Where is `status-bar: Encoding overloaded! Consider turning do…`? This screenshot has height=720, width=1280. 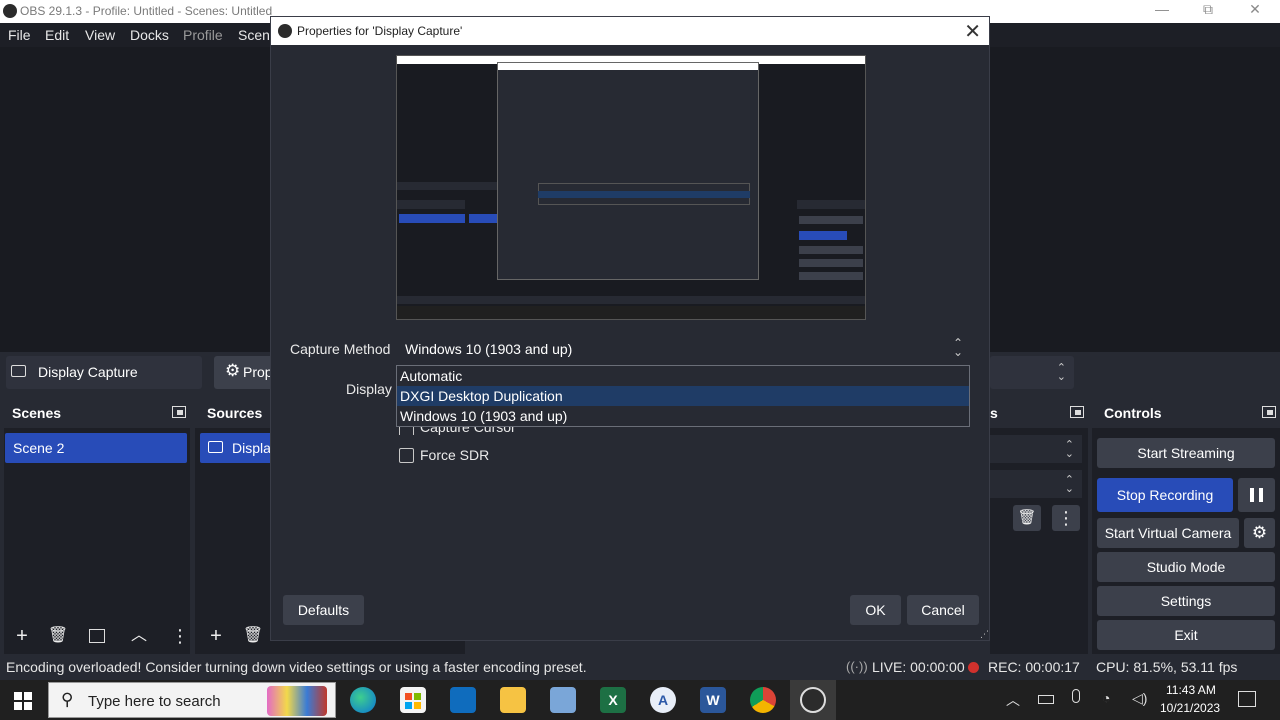 status-bar: Encoding overloaded! Consider turning do… is located at coordinates (640, 668).